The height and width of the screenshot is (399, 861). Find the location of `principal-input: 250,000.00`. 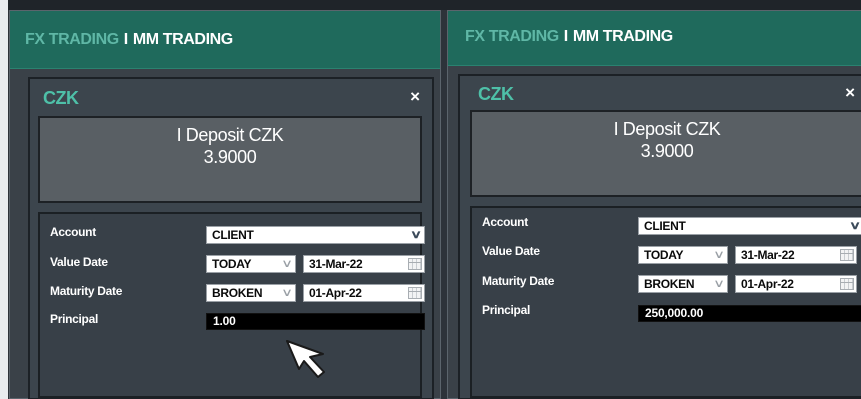

principal-input: 250,000.00 is located at coordinates (749, 313).